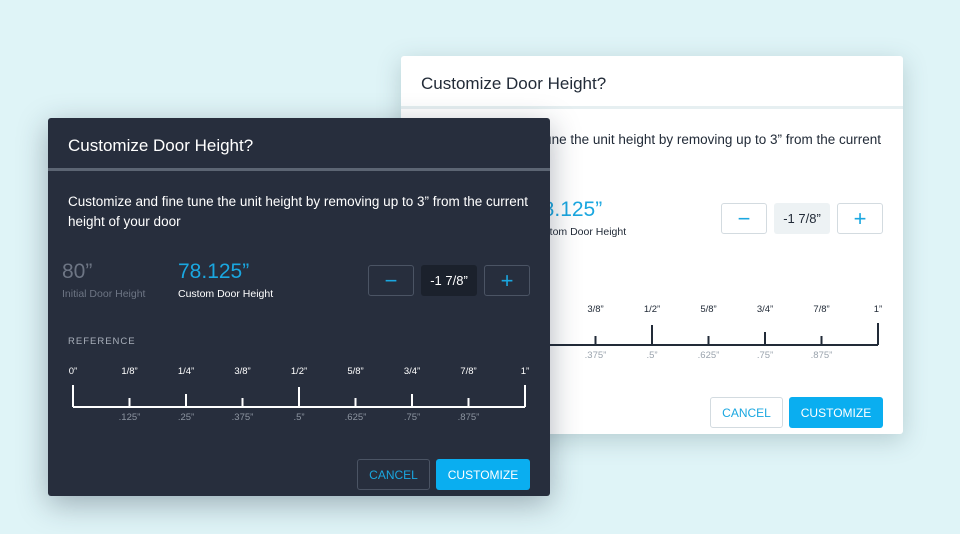  I want to click on initial-height-label: Initial Door Height, so click(104, 294).